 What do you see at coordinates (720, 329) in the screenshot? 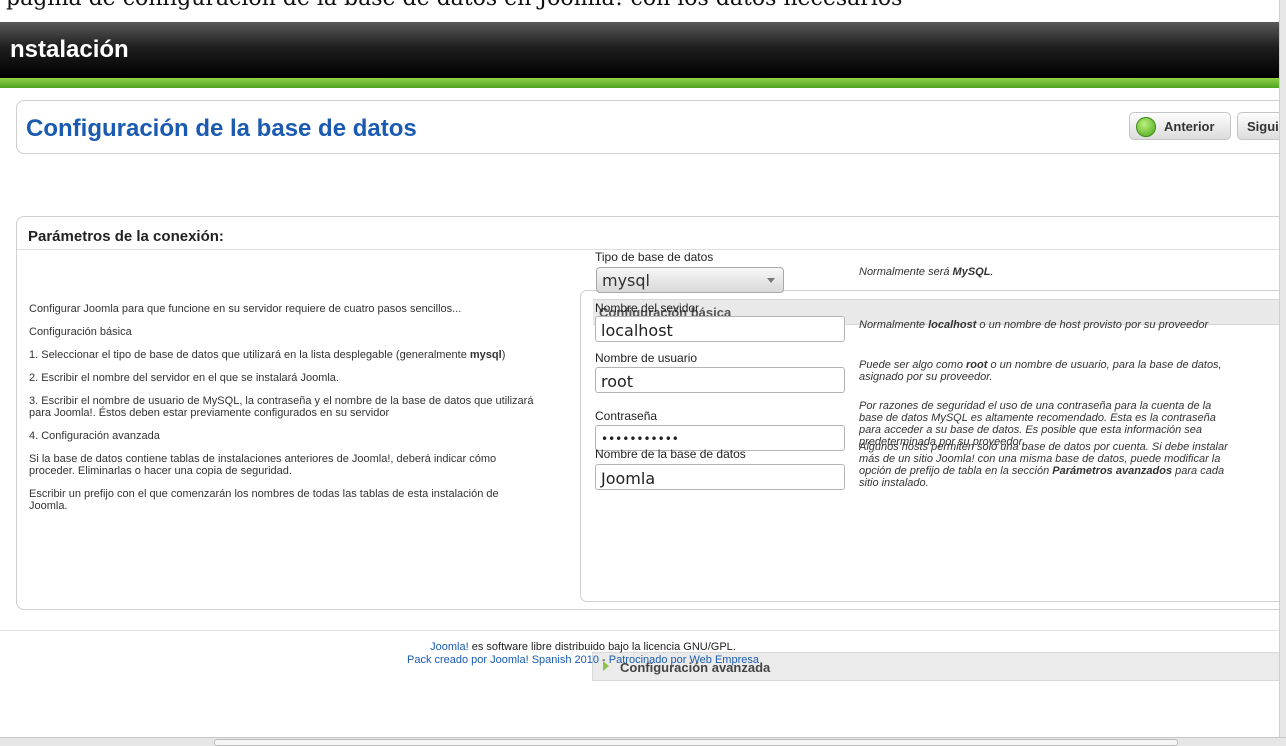
I see `host-input: localhost` at bounding box center [720, 329].